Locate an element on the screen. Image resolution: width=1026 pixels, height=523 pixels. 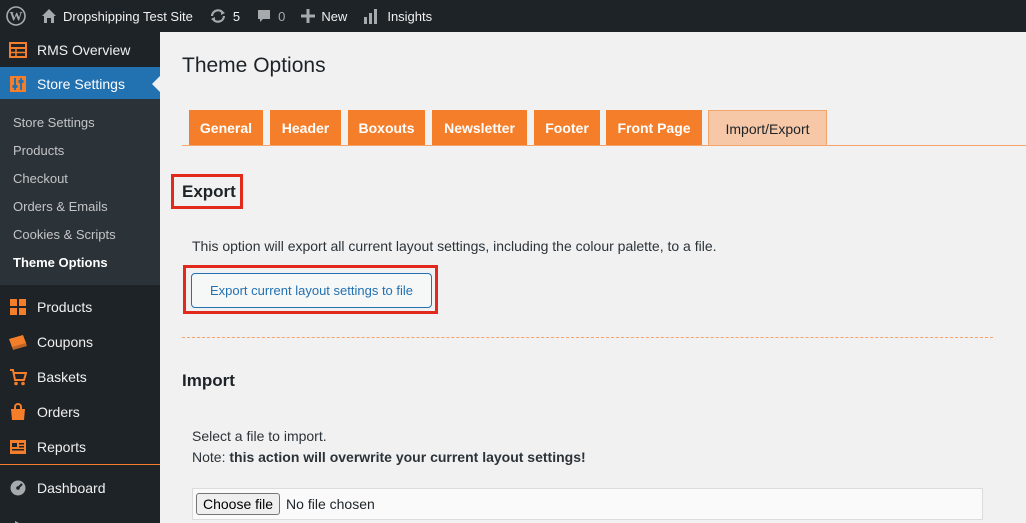
tab-general: General is located at coordinates (226, 128).